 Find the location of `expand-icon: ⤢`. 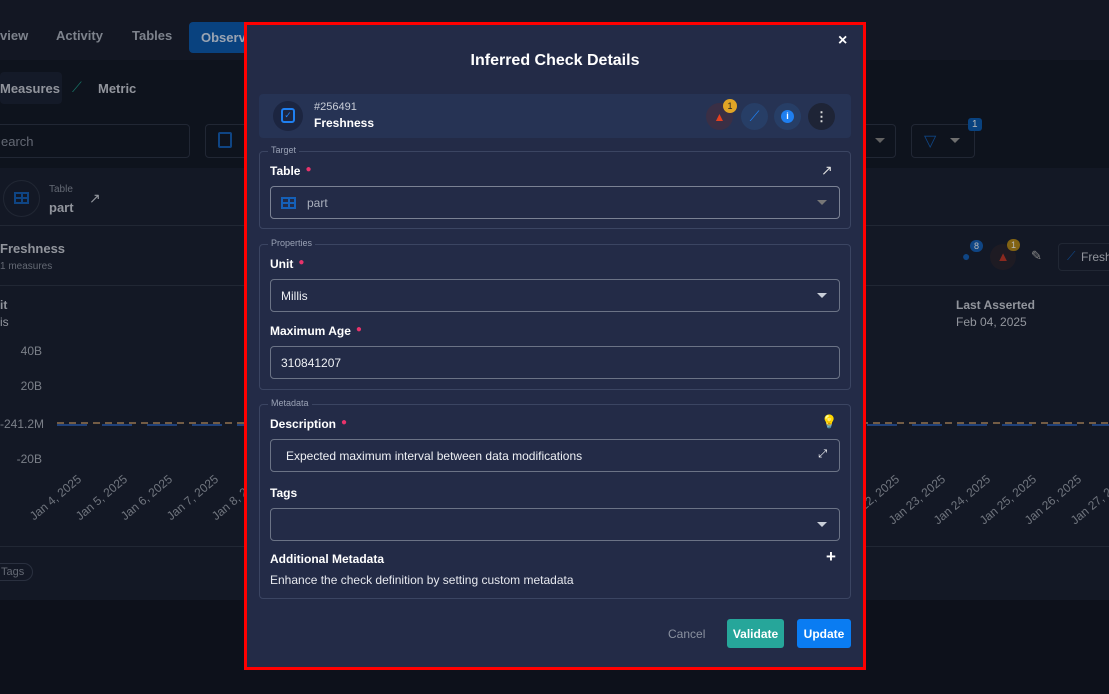

expand-icon: ⤢ is located at coordinates (822, 454).